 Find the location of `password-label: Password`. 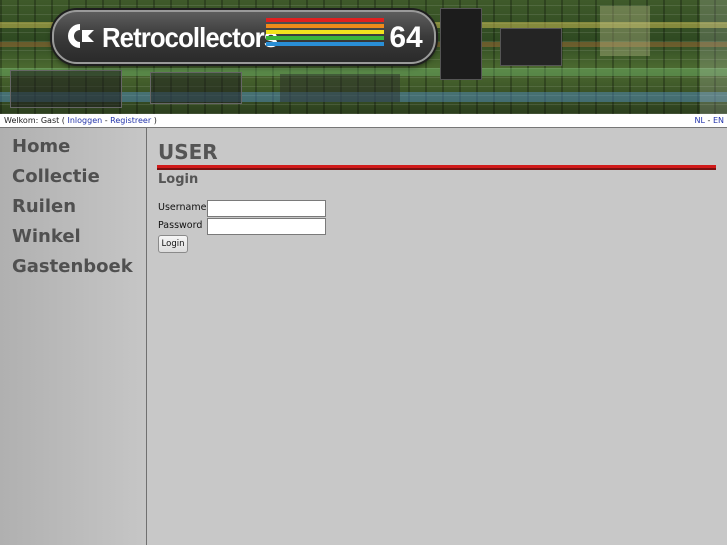

password-label: Password is located at coordinates (180, 225).